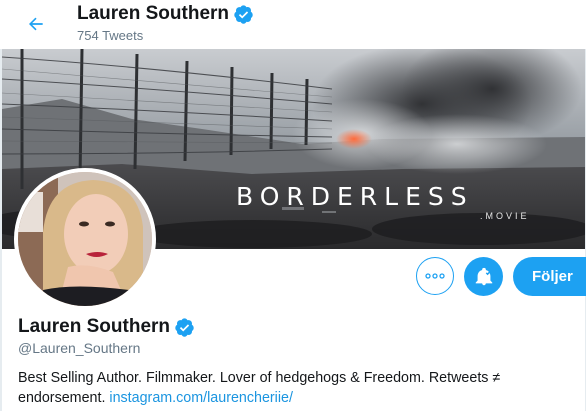 Image resolution: width=586 pixels, height=411 pixels. I want to click on notifications-button, so click(483, 276).